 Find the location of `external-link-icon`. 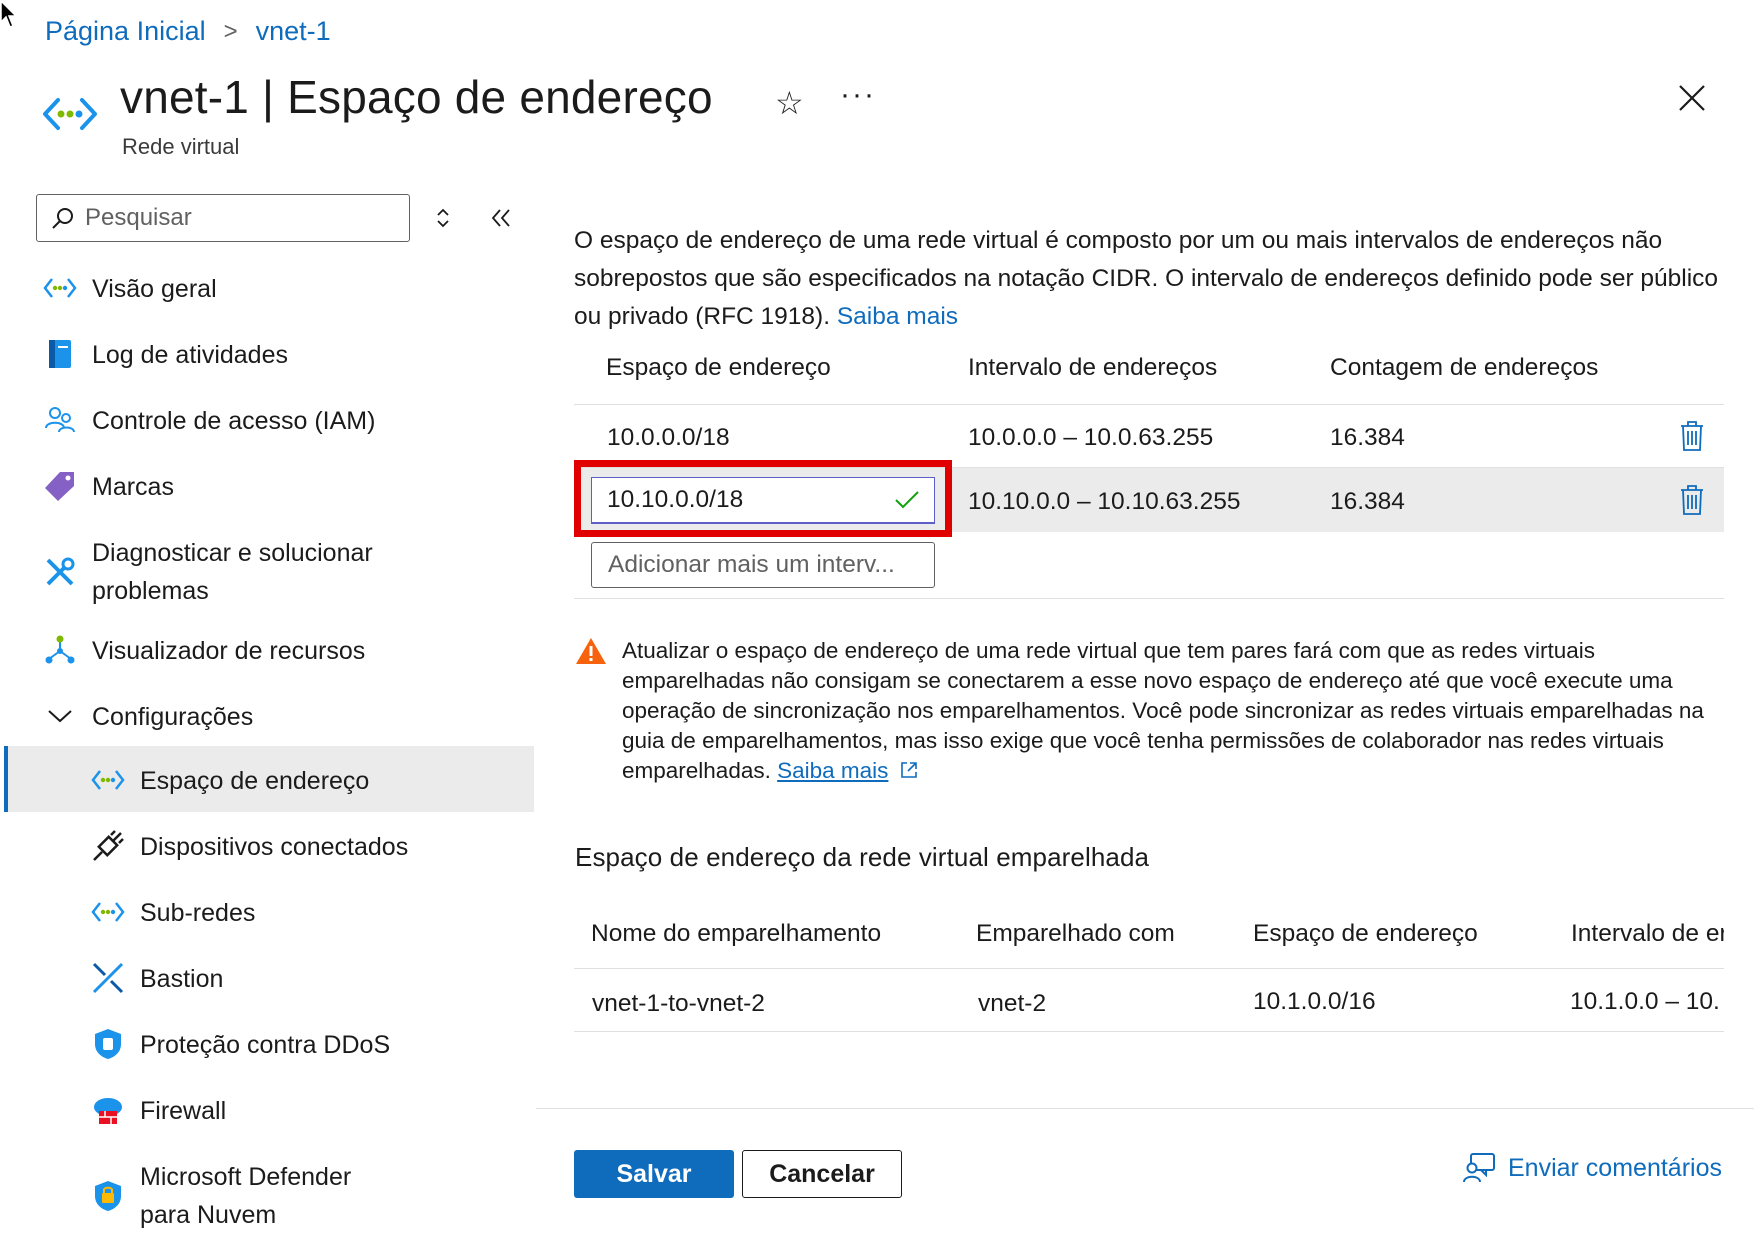

external-link-icon is located at coordinates (909, 770).